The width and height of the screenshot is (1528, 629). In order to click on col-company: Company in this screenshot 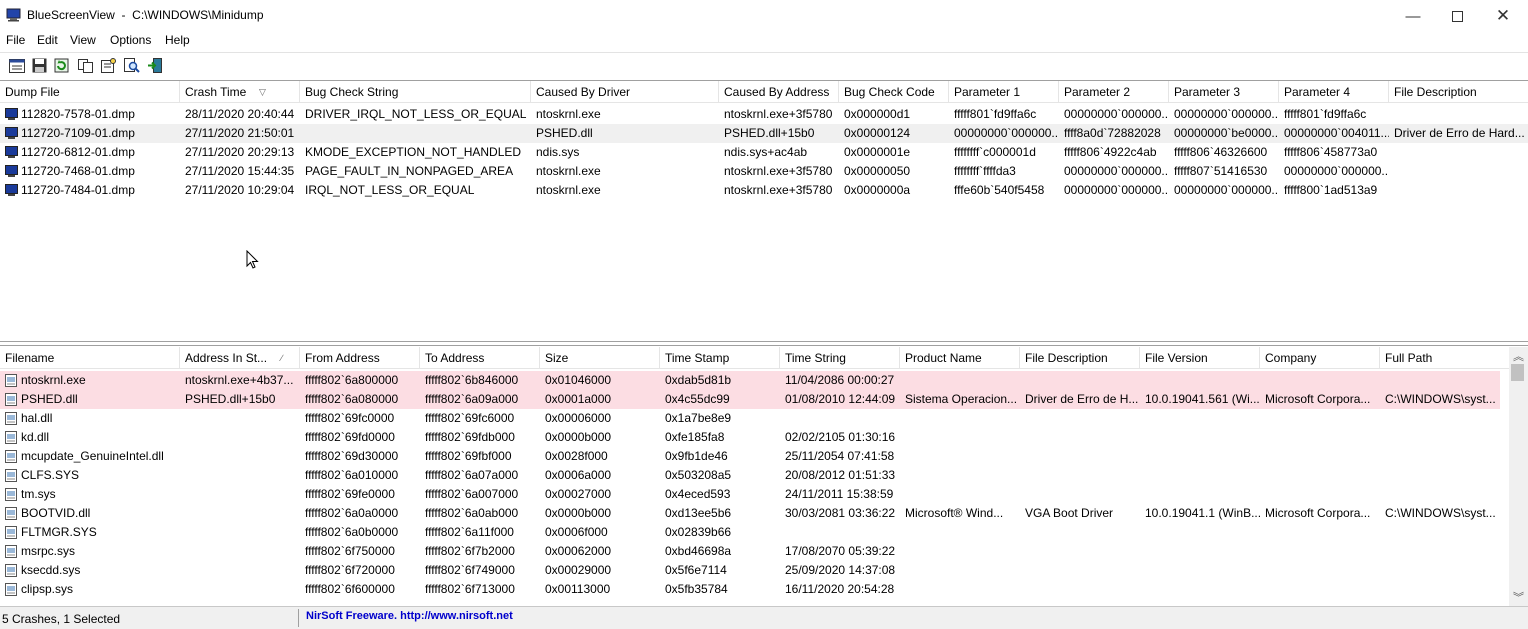, I will do `click(1320, 358)`.